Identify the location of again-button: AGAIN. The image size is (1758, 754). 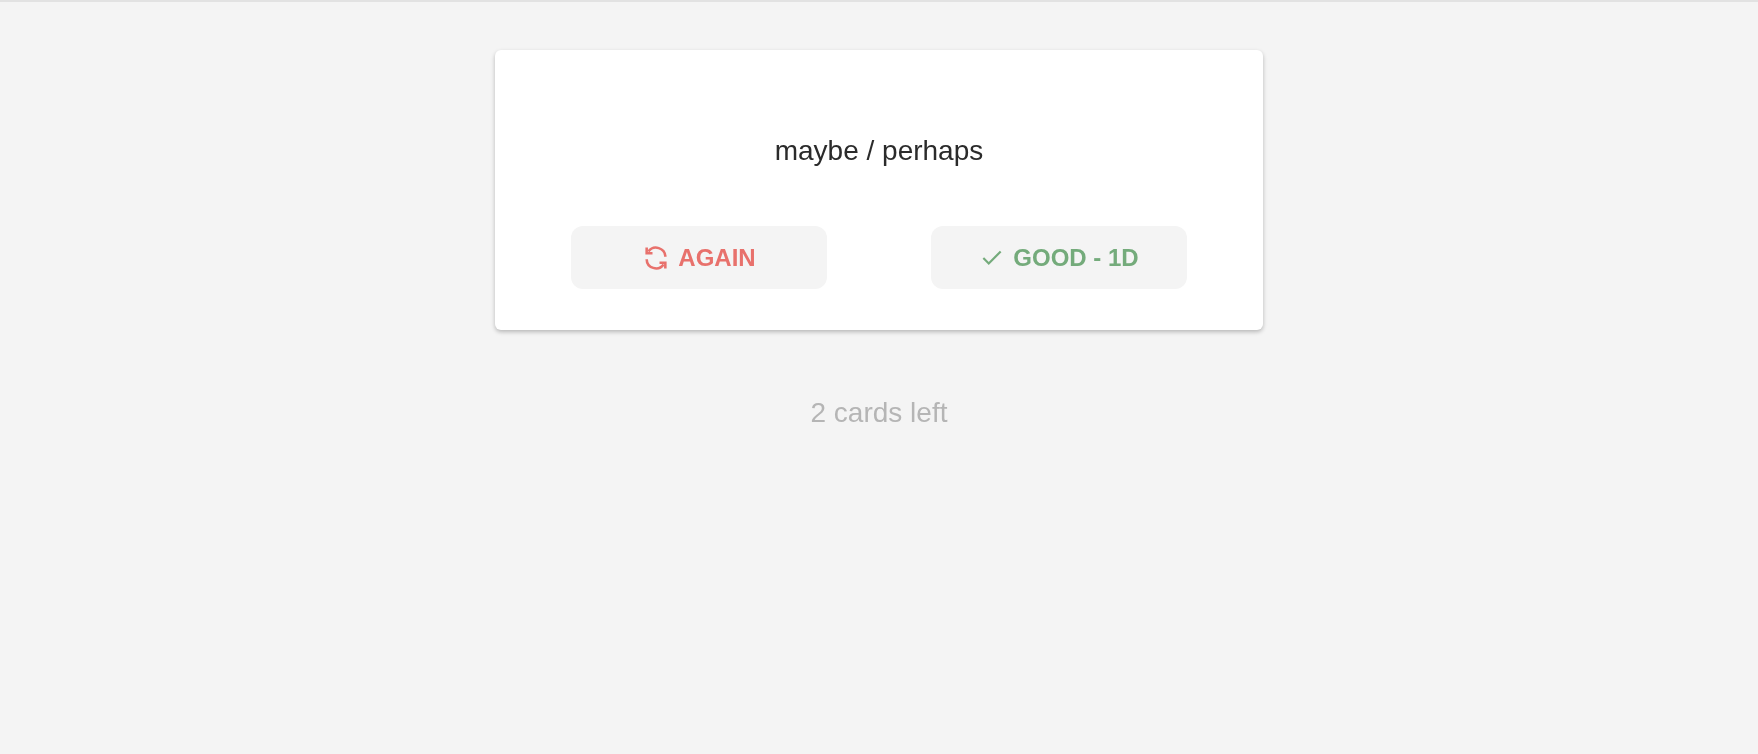
(699, 257).